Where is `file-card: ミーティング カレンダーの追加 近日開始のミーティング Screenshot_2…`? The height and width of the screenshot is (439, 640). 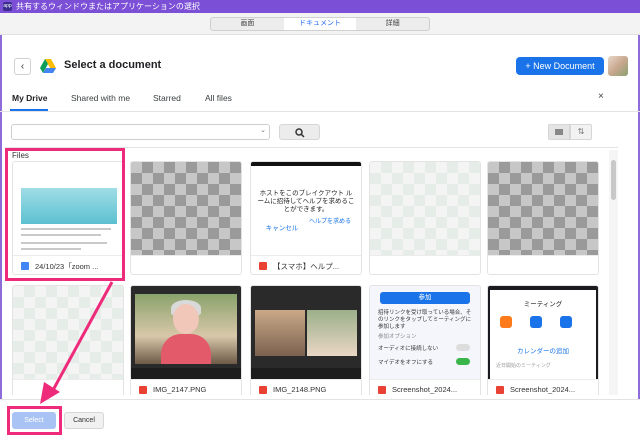
file-card: ミーティング カレンダーの追加 近日開始のミーティング Screenshot_2… is located at coordinates (543, 340).